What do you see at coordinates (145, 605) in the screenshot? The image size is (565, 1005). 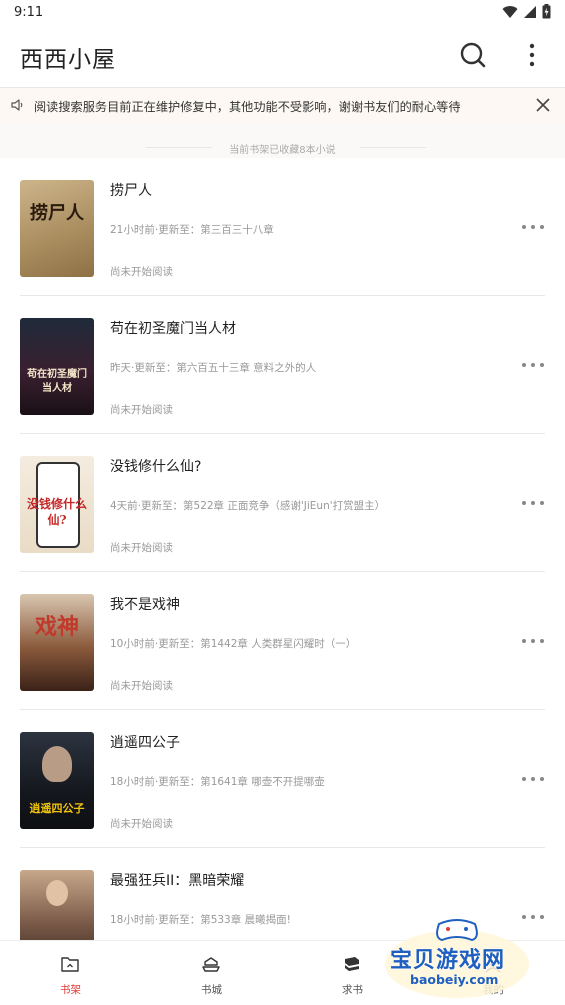 I see `book-title: 我不是戏神` at bounding box center [145, 605].